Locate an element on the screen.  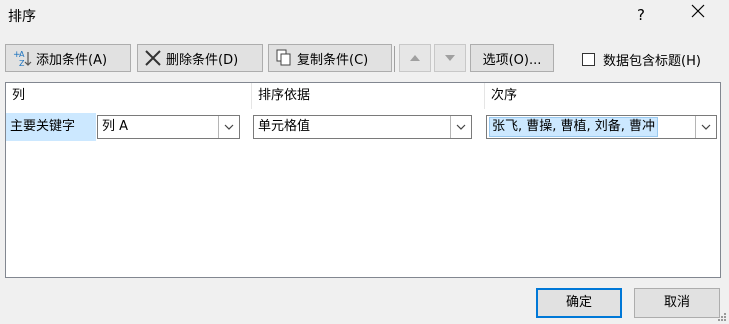
move-down-button is located at coordinates (450, 58).